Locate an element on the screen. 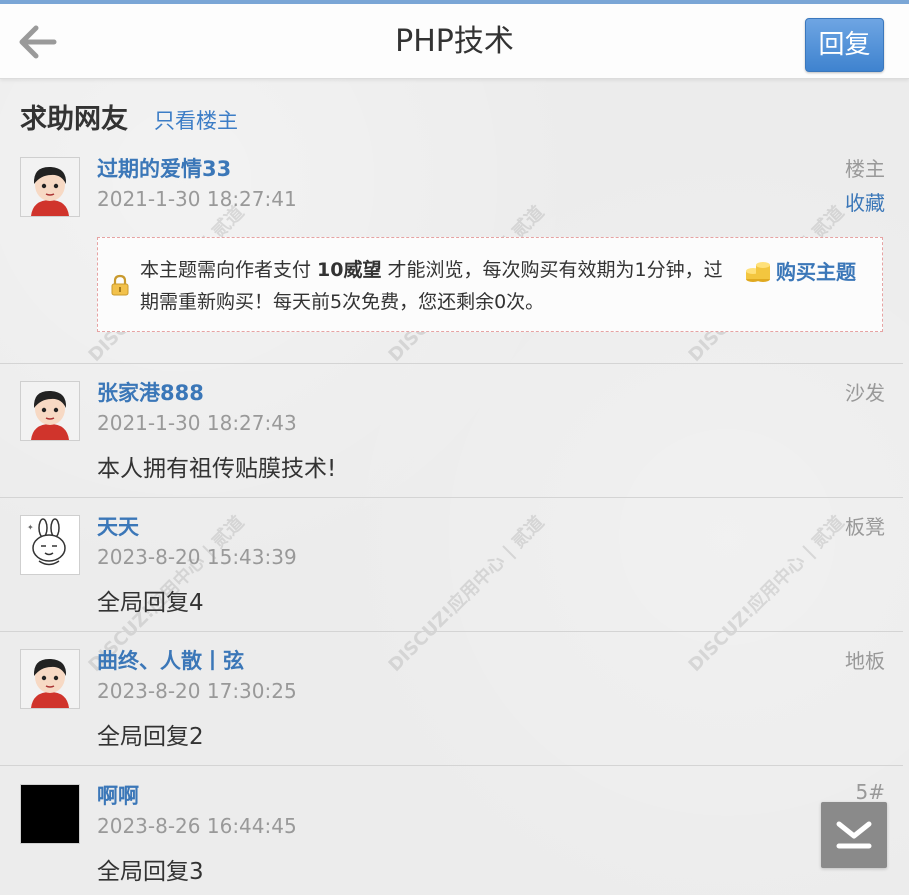 This screenshot has width=909, height=895. only-op-link: 只看楼主 is located at coordinates (196, 120).